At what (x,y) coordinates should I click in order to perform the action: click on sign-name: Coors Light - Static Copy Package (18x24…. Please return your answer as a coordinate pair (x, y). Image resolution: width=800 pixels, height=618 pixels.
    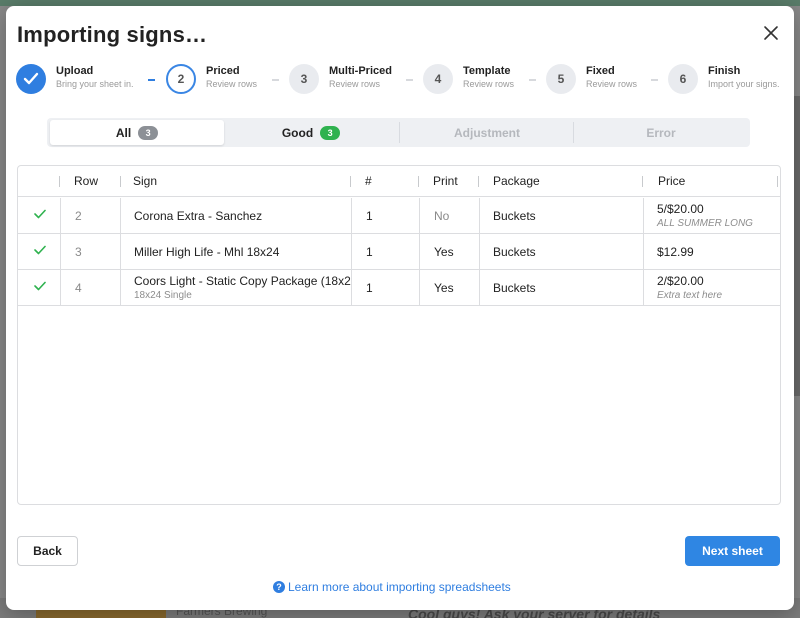
    Looking at the image, I should click on (242, 281).